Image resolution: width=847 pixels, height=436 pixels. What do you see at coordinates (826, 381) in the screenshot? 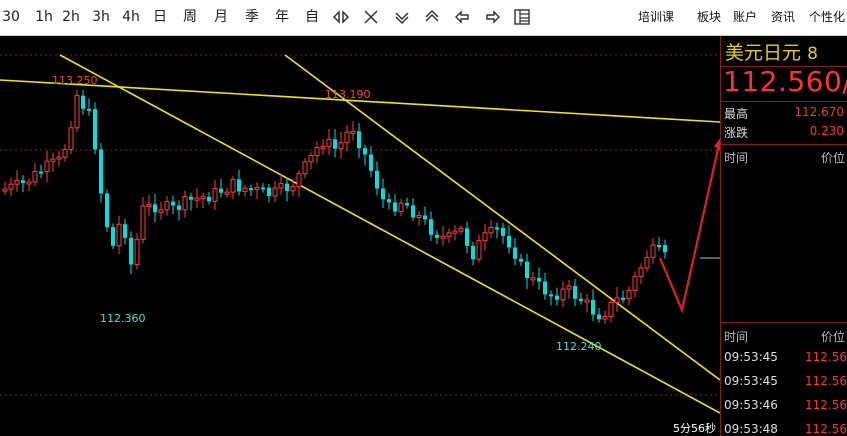
I see `tick-price: 112.560` at bounding box center [826, 381].